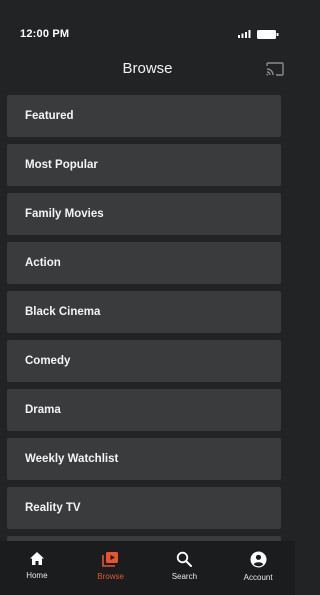  What do you see at coordinates (37, 568) in the screenshot?
I see `nav-home: Home` at bounding box center [37, 568].